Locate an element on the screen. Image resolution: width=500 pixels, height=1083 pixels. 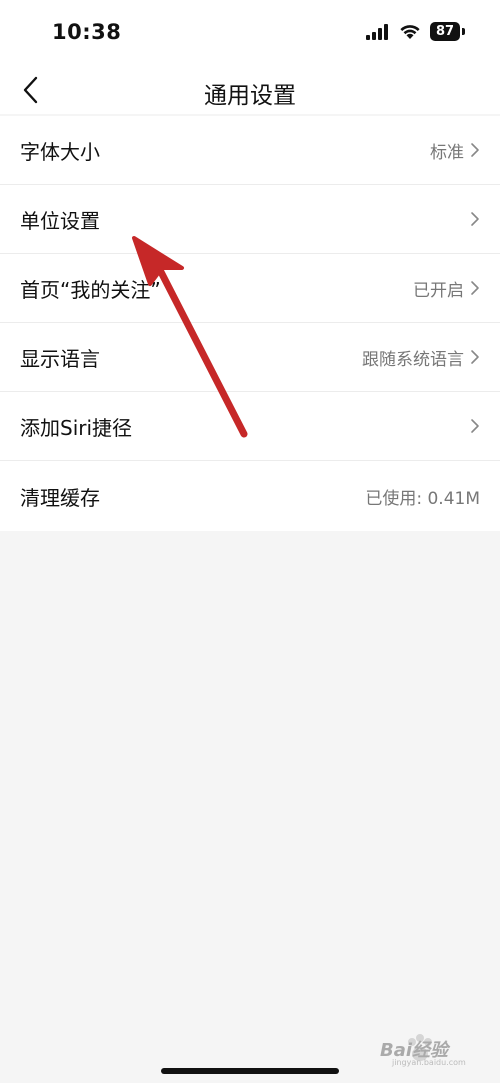
setting-font-size: 字体大小 标准 is located at coordinates (250, 150).